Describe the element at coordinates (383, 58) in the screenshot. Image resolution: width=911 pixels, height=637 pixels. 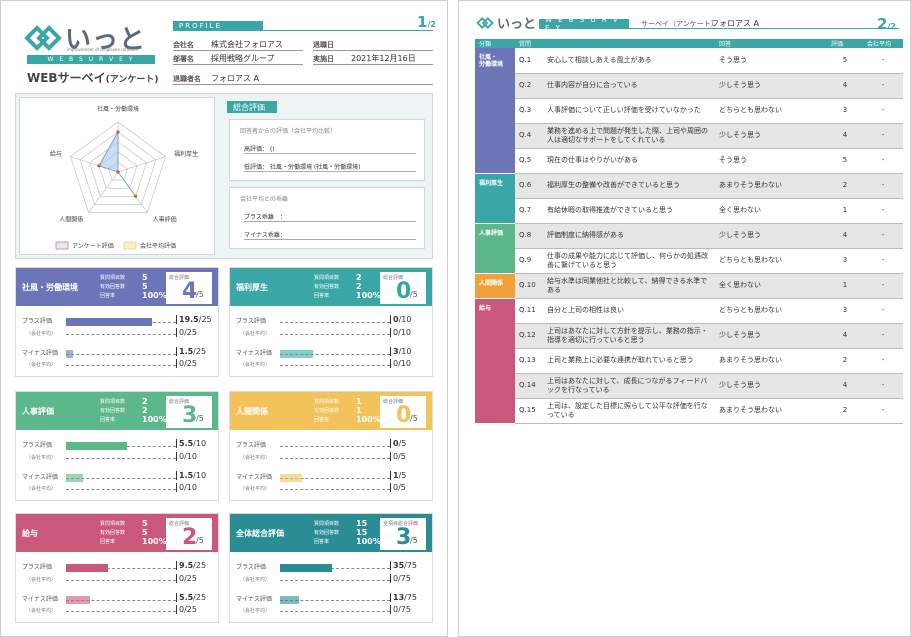
I see `field-value: 2021年12月16日` at that location.